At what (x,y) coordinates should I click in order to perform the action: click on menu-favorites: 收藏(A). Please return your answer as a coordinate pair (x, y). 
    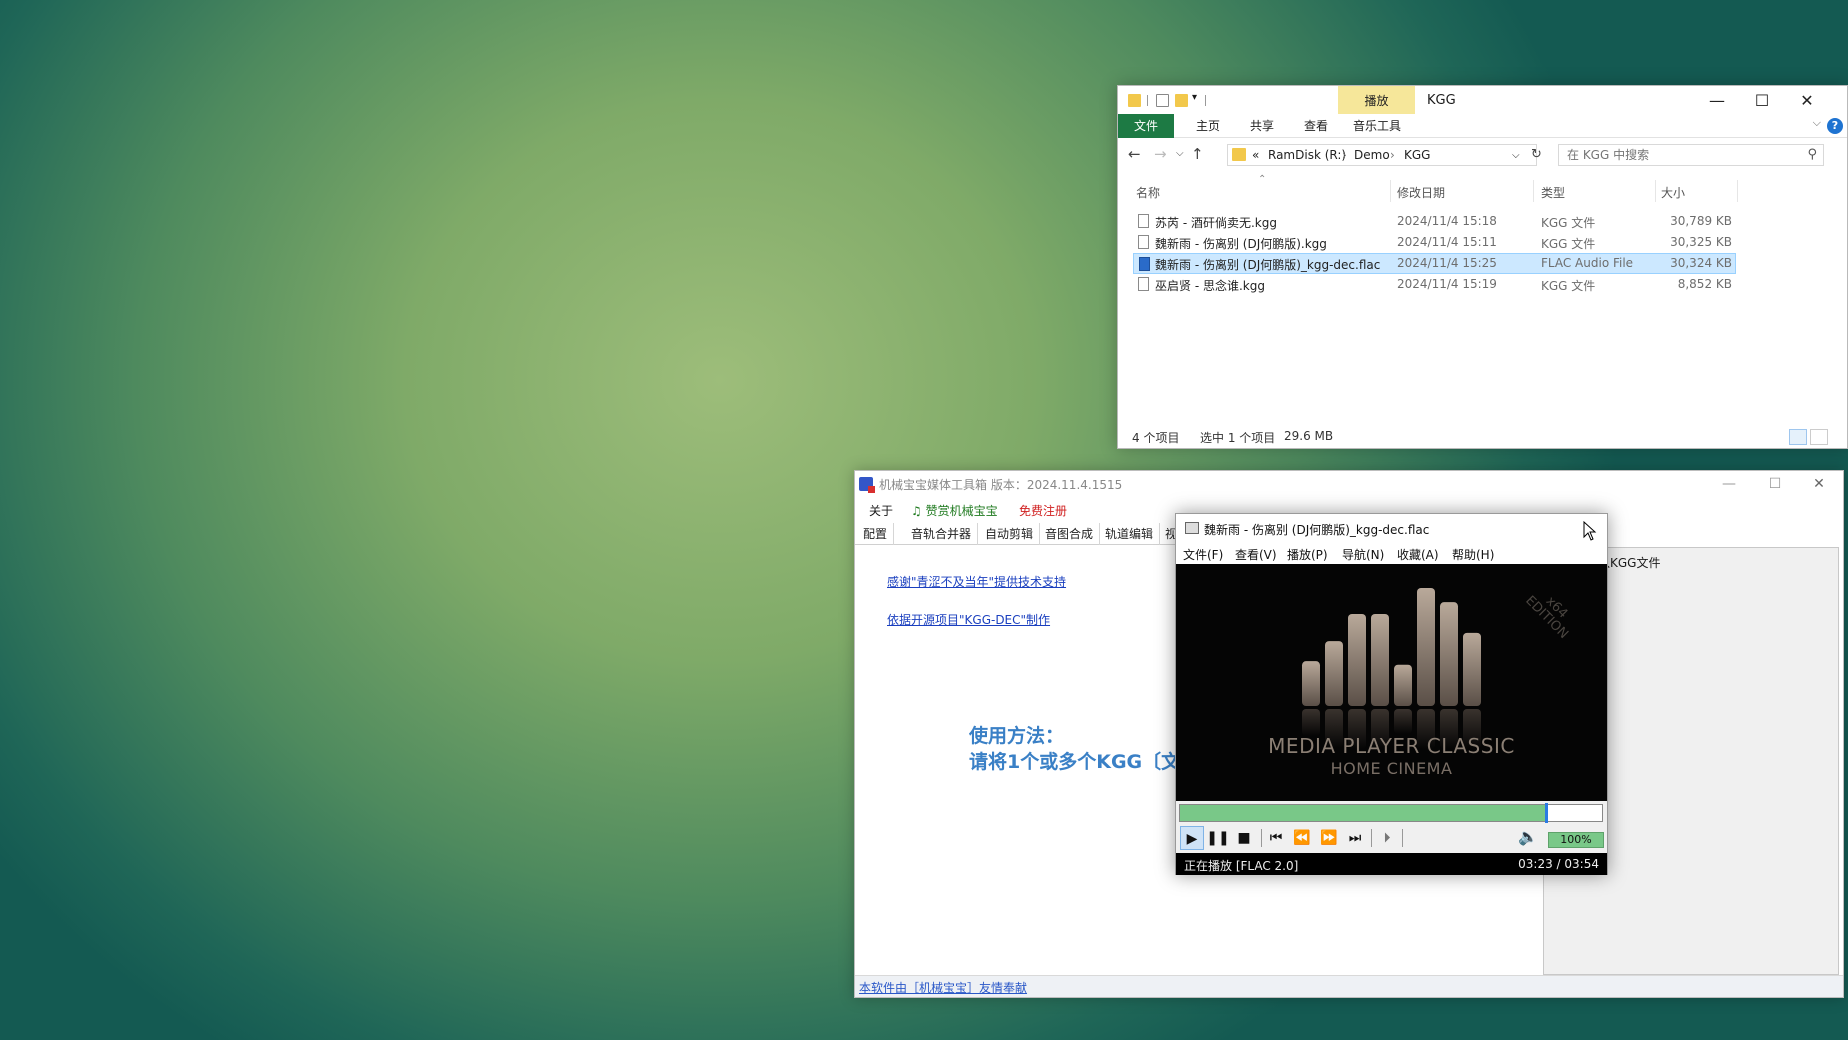
    Looking at the image, I should click on (1418, 554).